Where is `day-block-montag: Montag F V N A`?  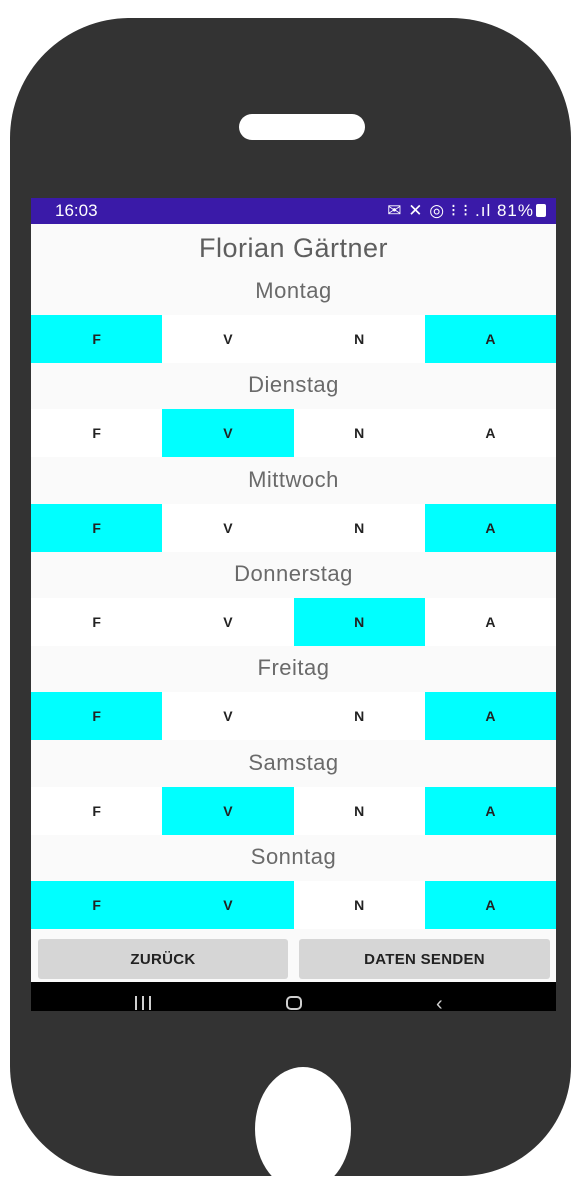 day-block-montag: Montag F V N A is located at coordinates (293, 315).